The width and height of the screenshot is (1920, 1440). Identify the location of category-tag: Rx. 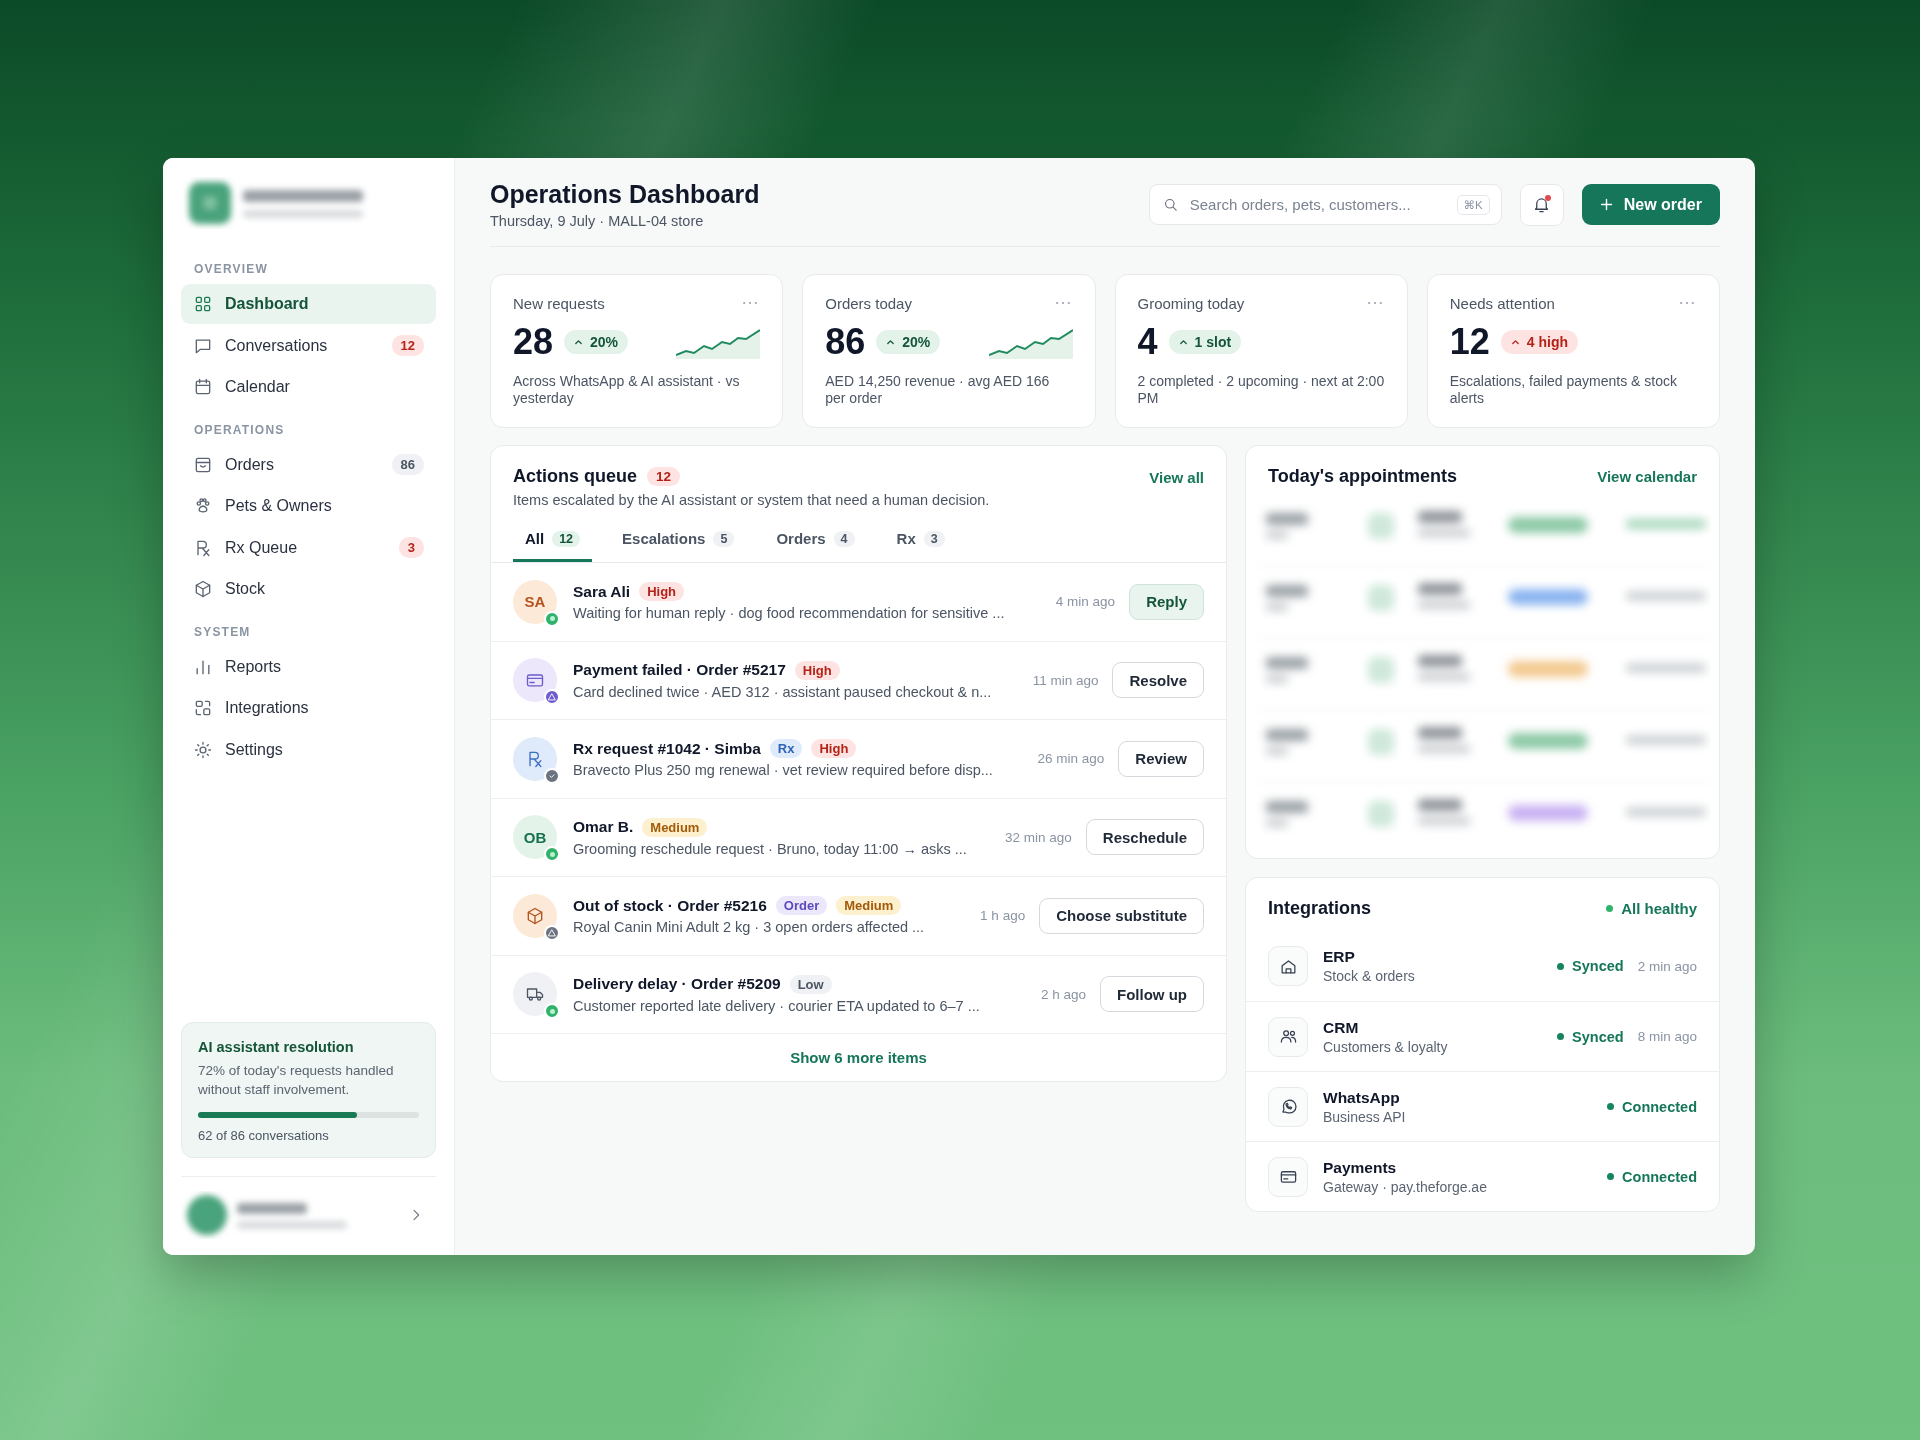
(786, 749).